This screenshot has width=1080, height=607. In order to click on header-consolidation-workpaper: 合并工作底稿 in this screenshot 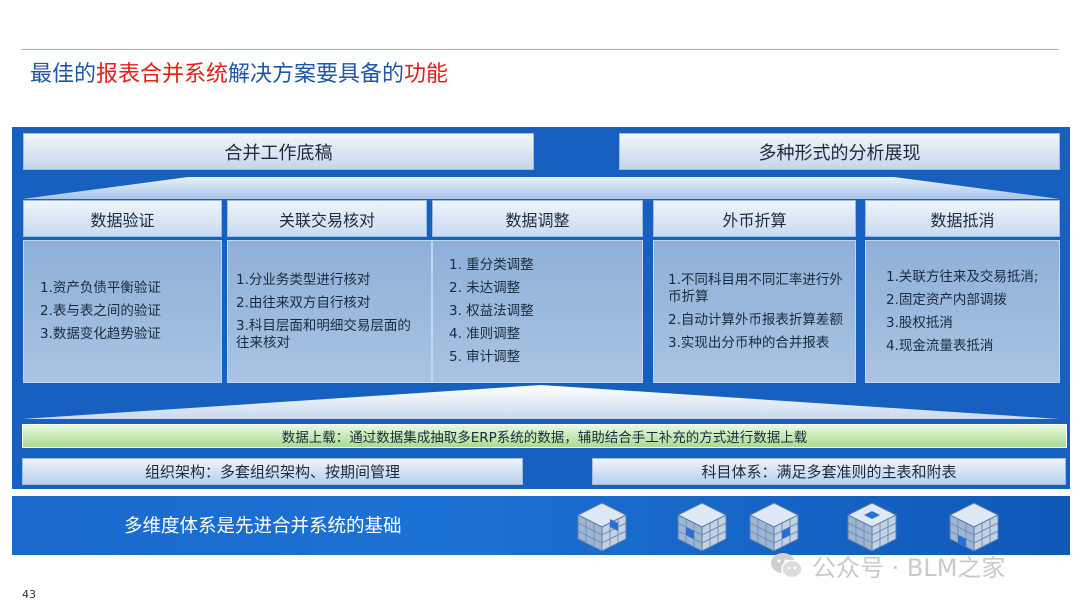, I will do `click(278, 151)`.